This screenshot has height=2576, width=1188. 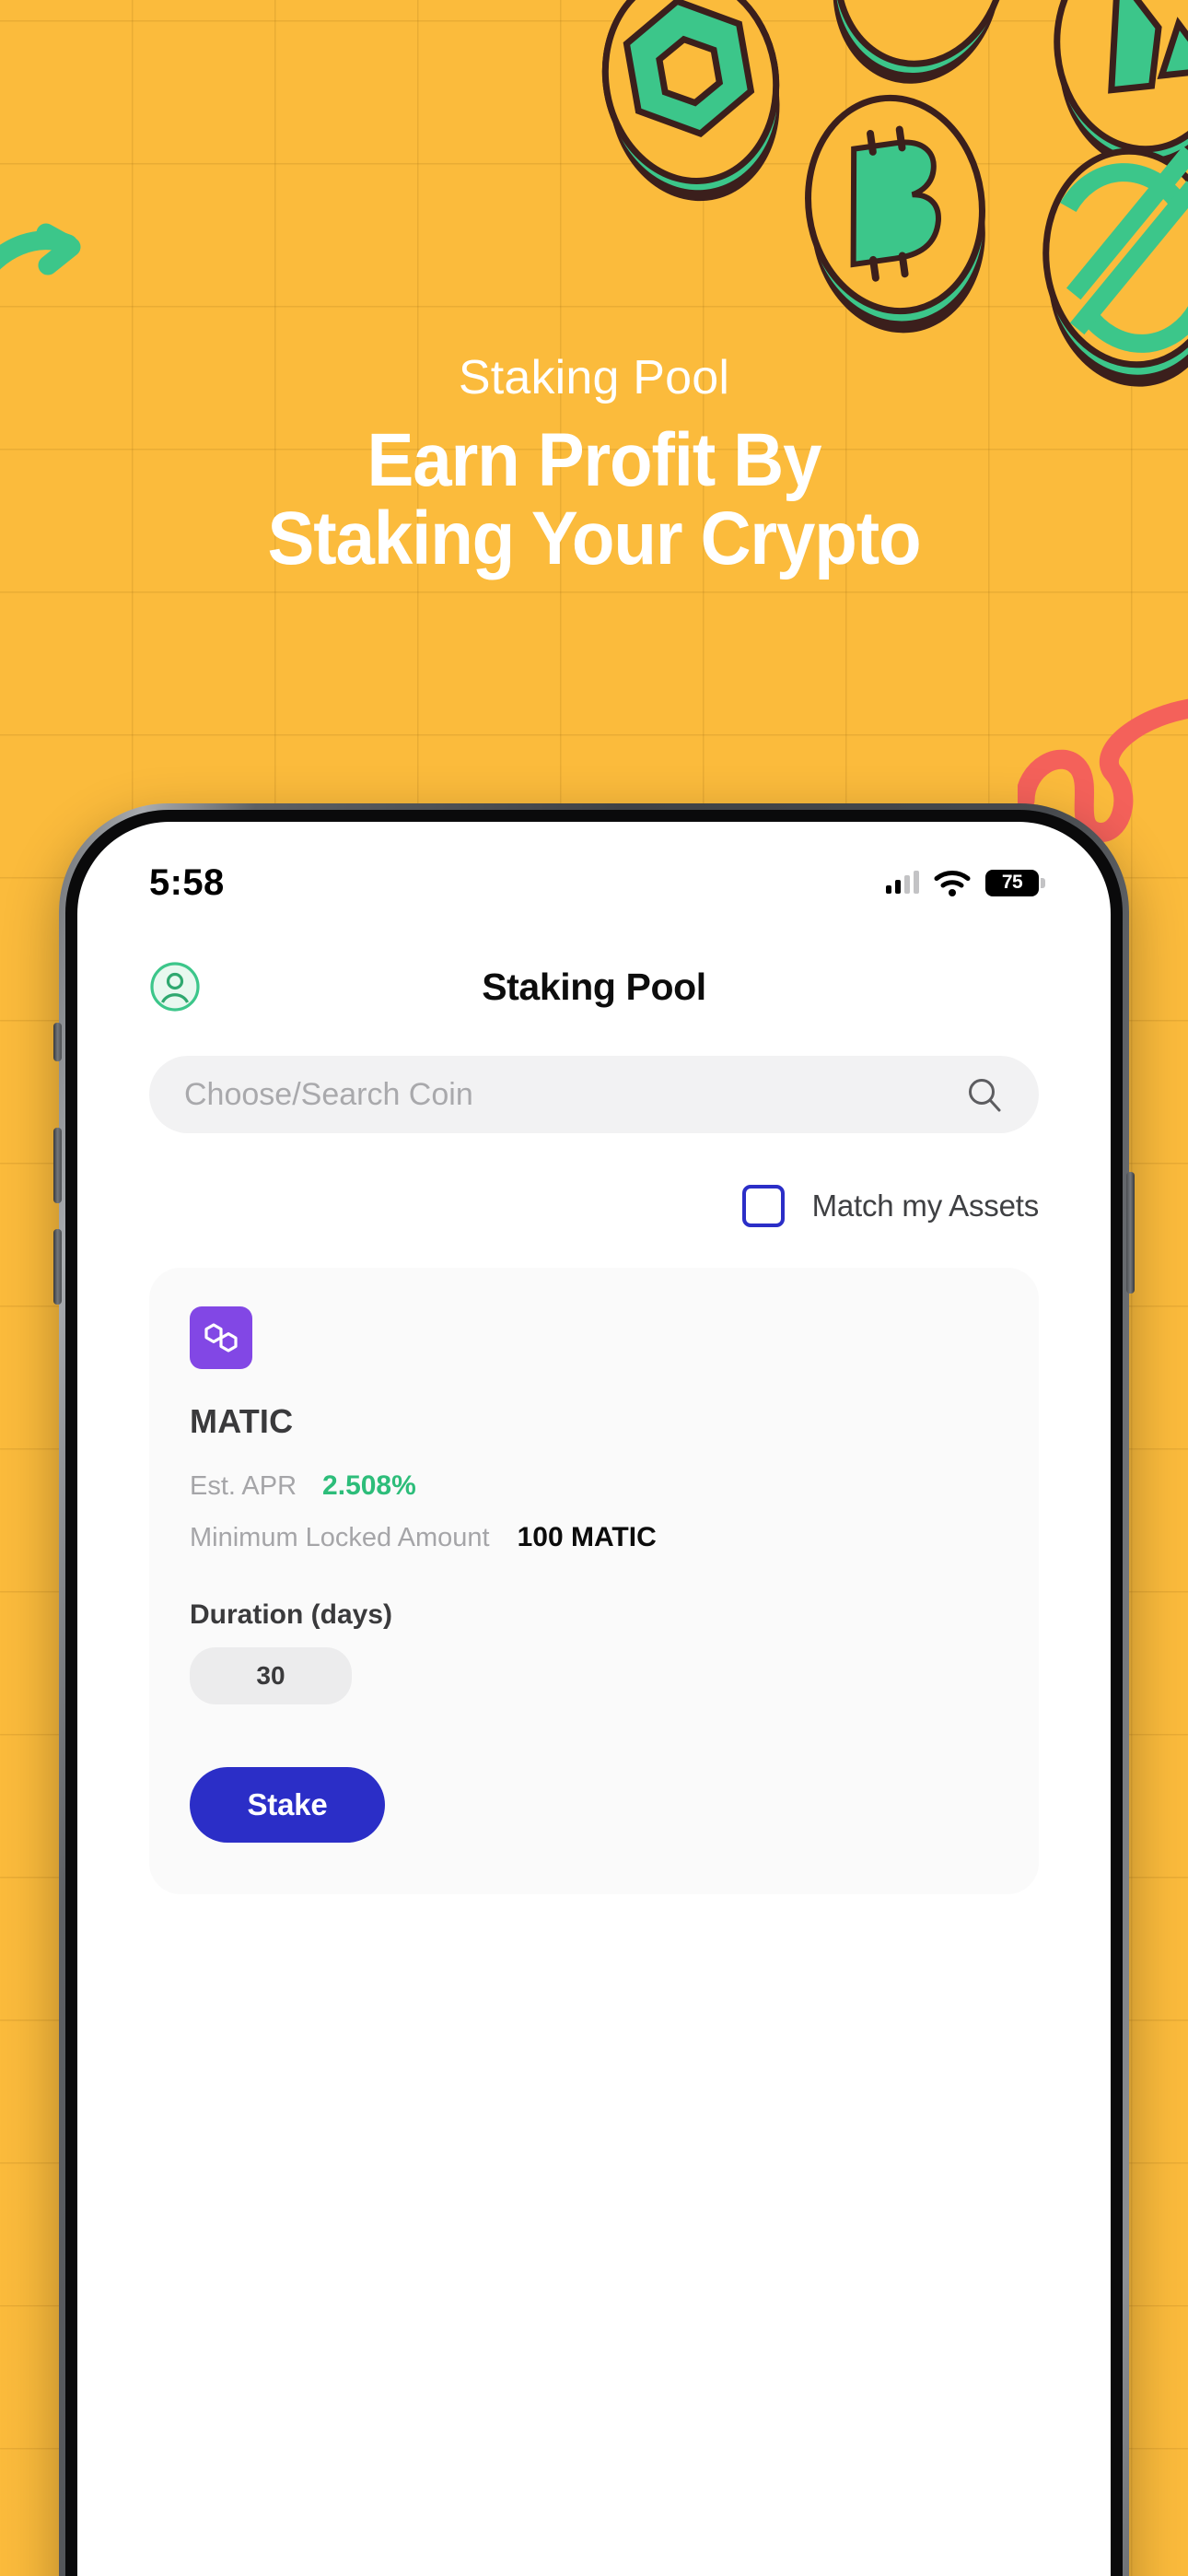 I want to click on polygon-logo-icon, so click(x=221, y=1337).